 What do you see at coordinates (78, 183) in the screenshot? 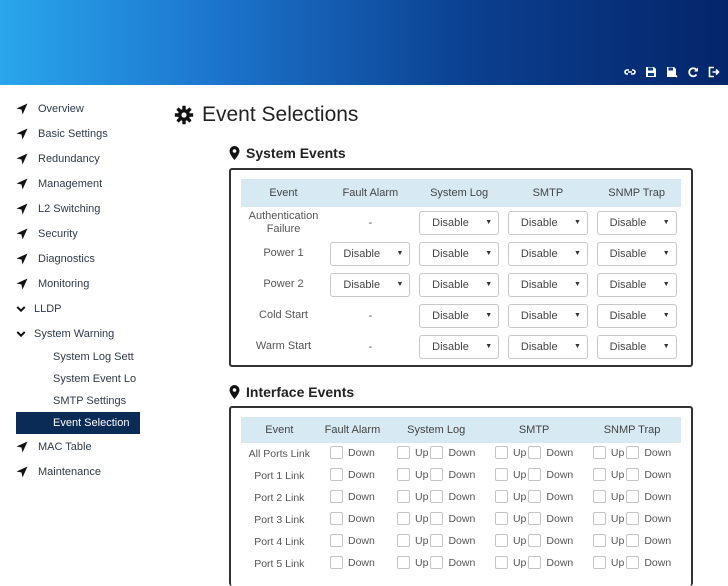
I see `sidebar-item-management: Management` at bounding box center [78, 183].